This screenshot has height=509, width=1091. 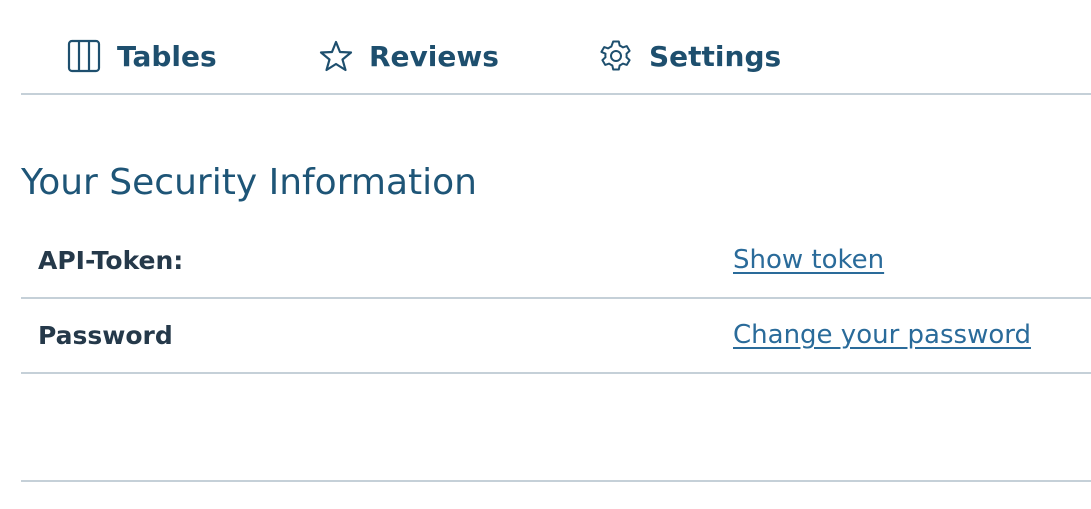 I want to click on nav-item-settings: Settings, so click(x=690, y=56).